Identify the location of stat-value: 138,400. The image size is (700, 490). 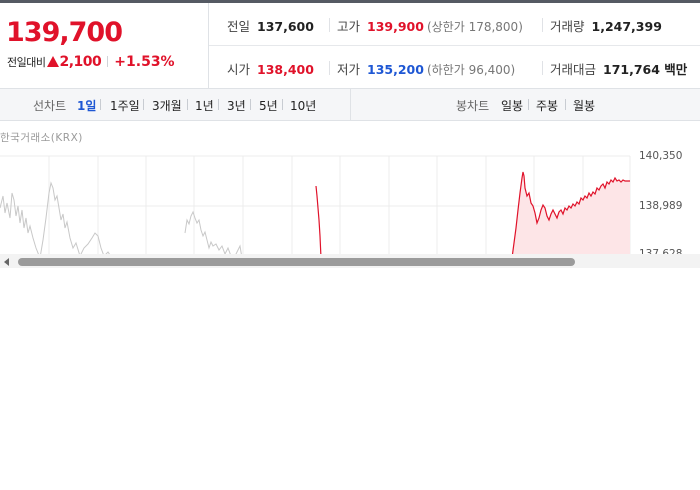
(285, 69).